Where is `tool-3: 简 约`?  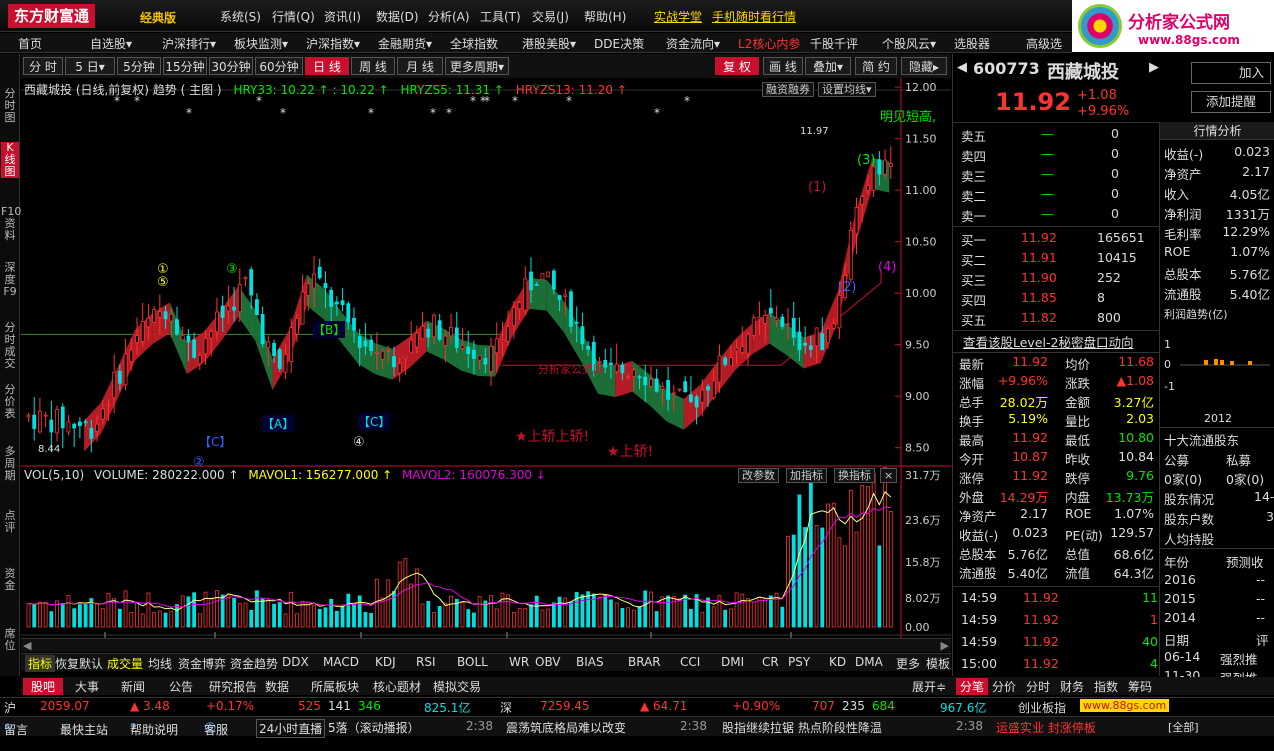 tool-3: 简 约 is located at coordinates (876, 66).